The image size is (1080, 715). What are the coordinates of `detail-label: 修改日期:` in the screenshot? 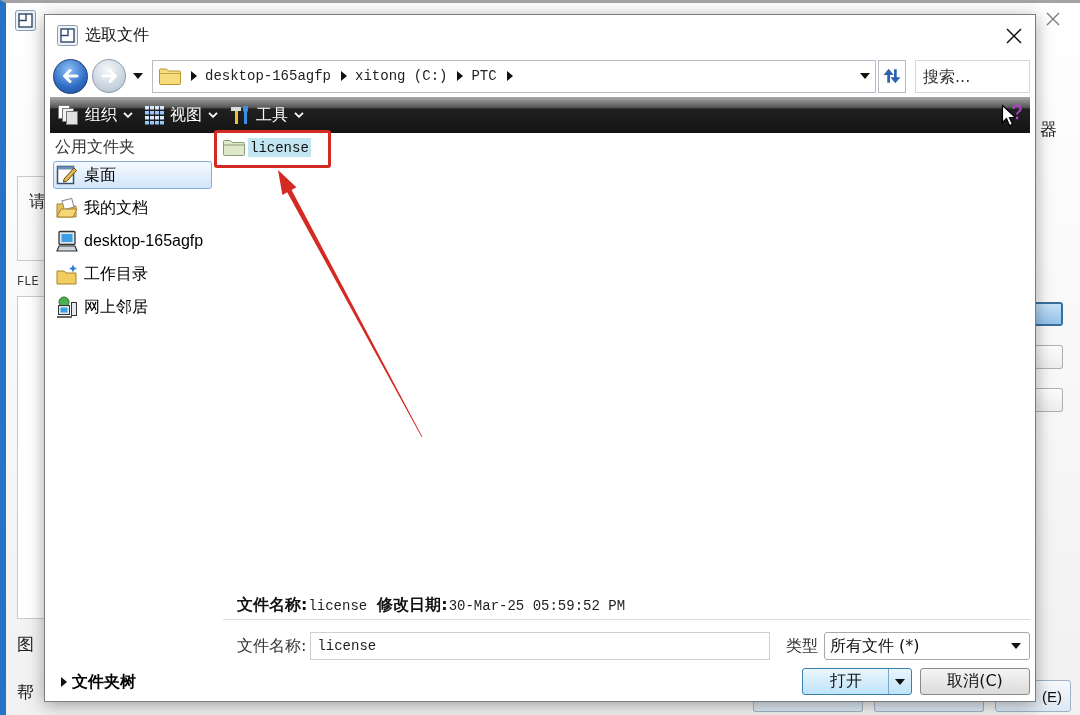 It's located at (412, 605).